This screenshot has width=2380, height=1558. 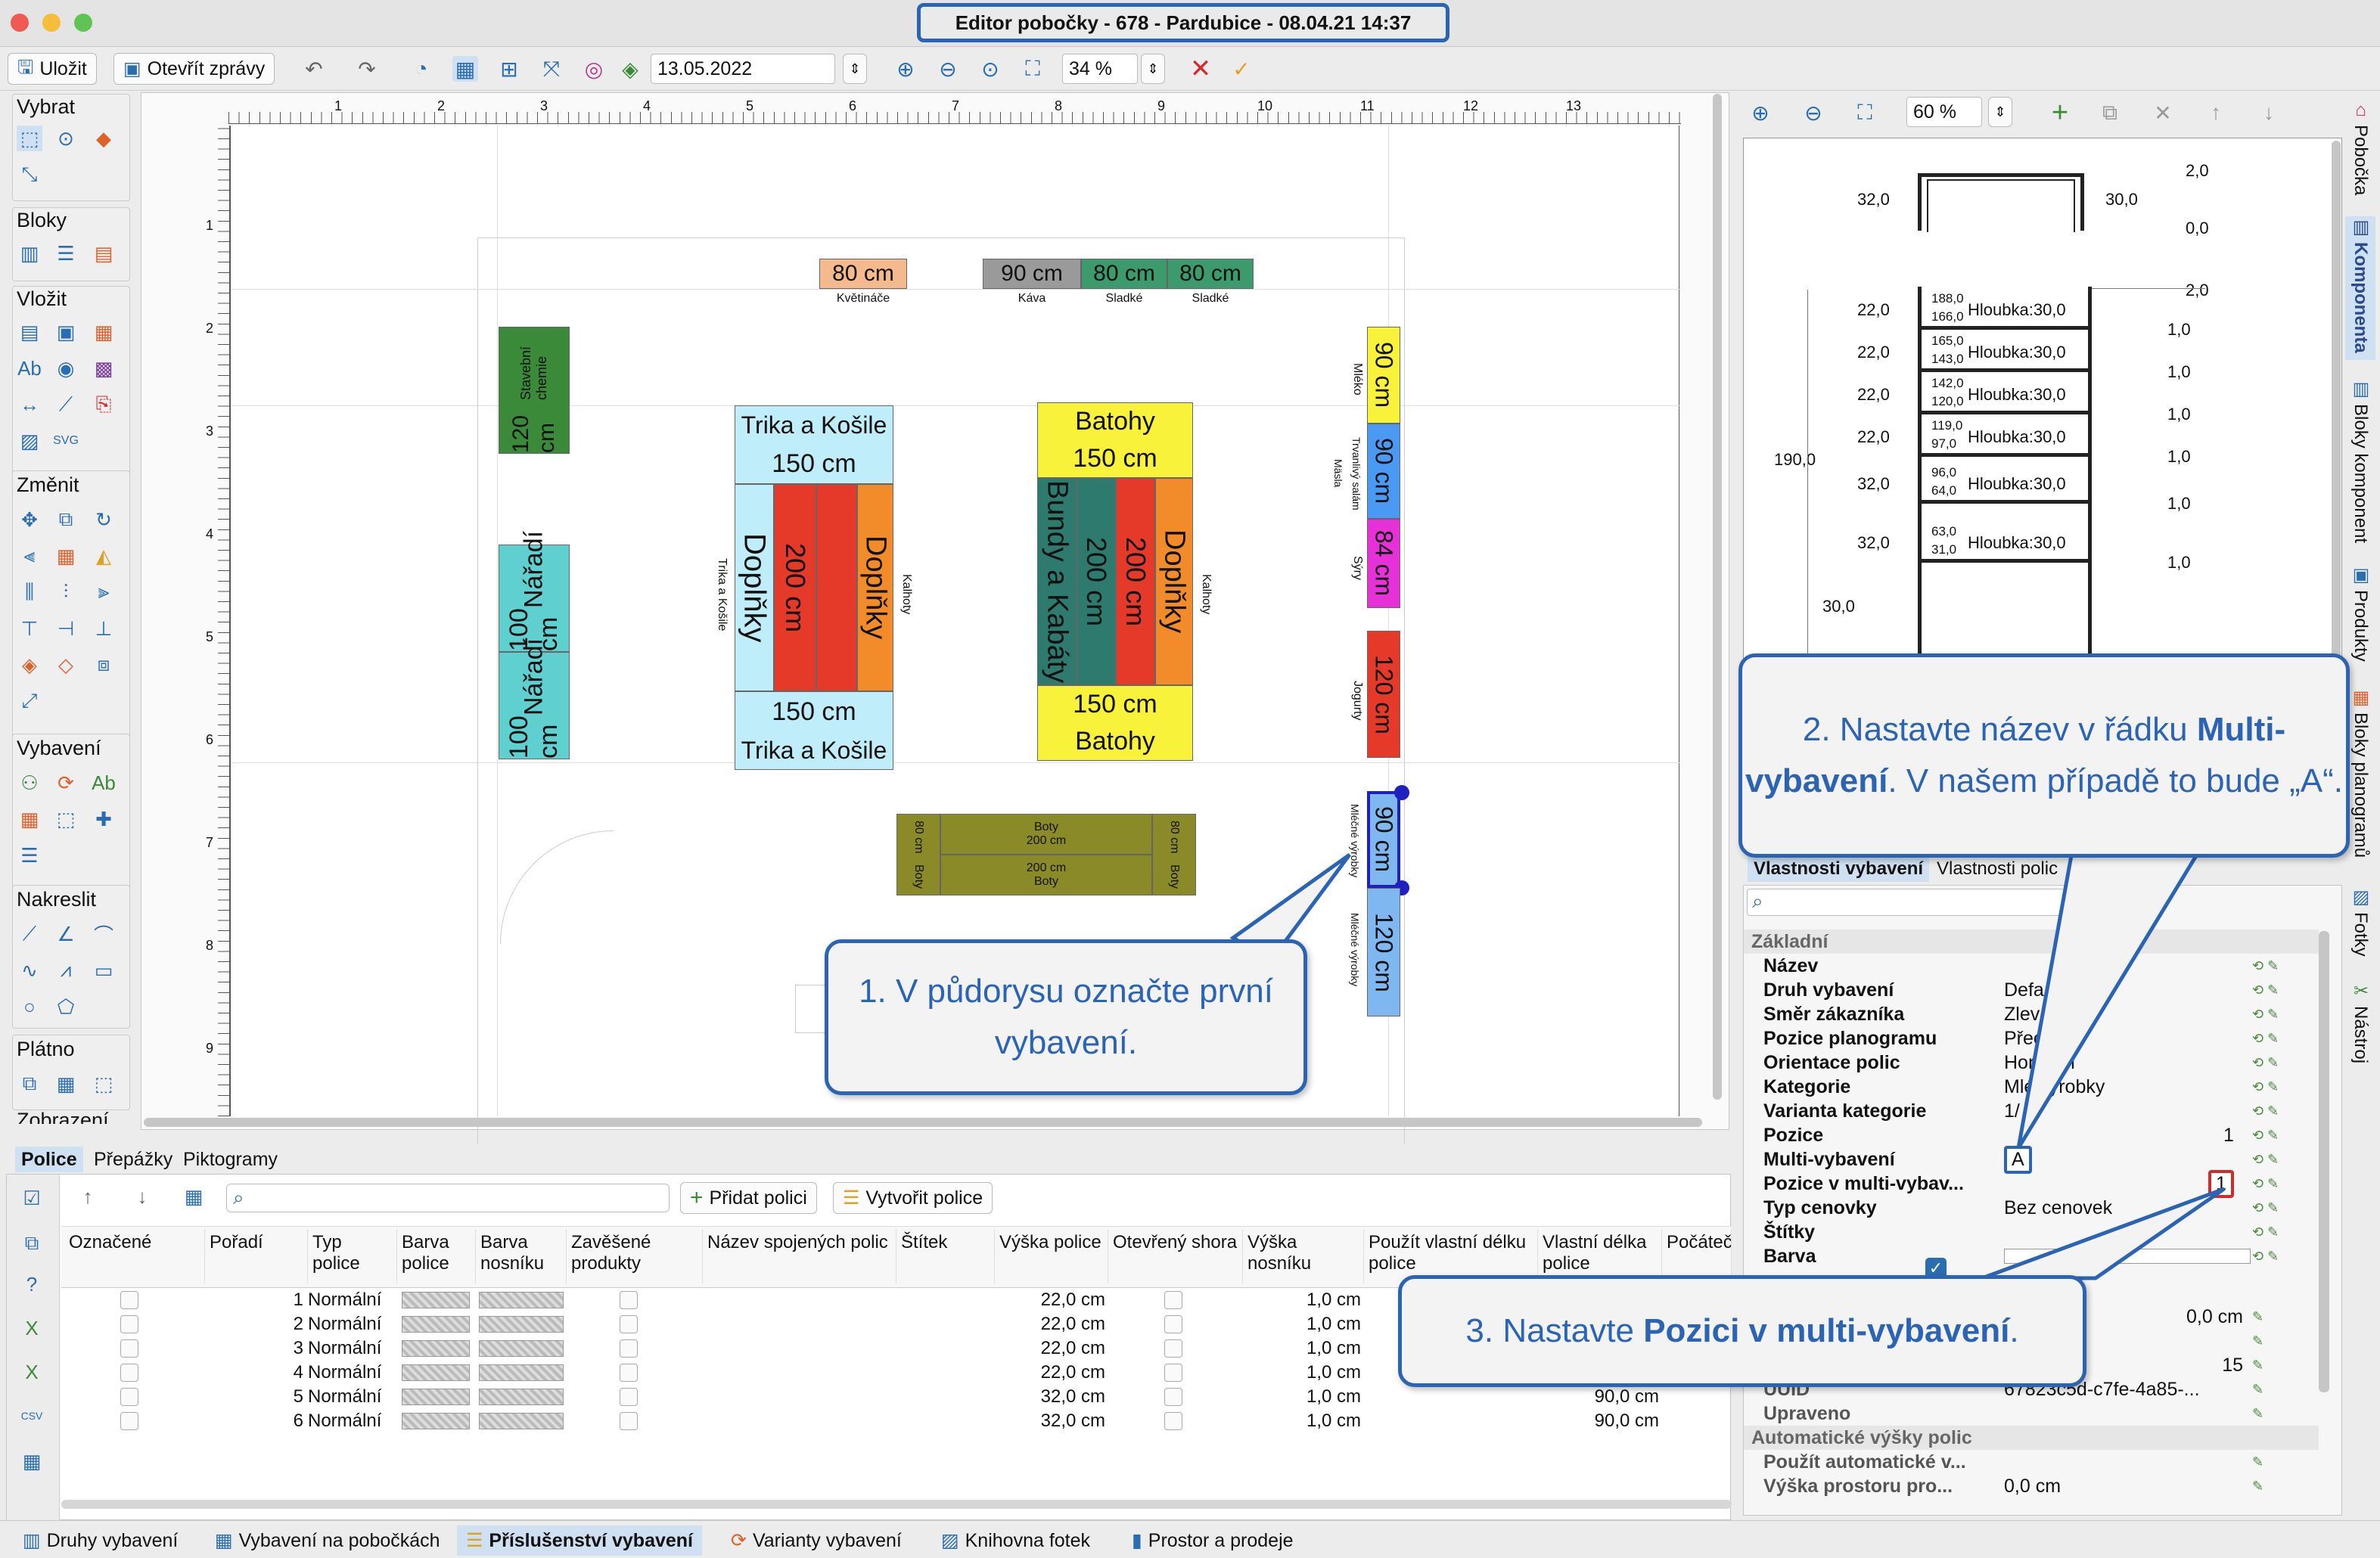 What do you see at coordinates (327, 1540) in the screenshot?
I see `tab-vybaveni-na-pobockach: ▦ Vybavení na pobočkách` at bounding box center [327, 1540].